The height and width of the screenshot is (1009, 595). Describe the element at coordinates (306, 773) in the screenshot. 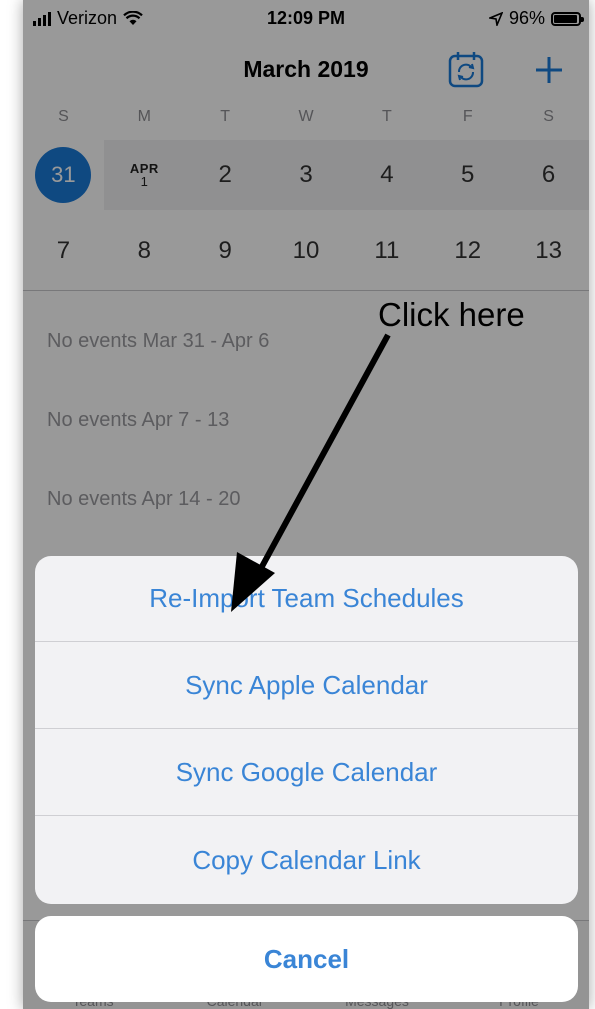

I see `sync-google-calendar-option: Sync Google Calendar` at that location.